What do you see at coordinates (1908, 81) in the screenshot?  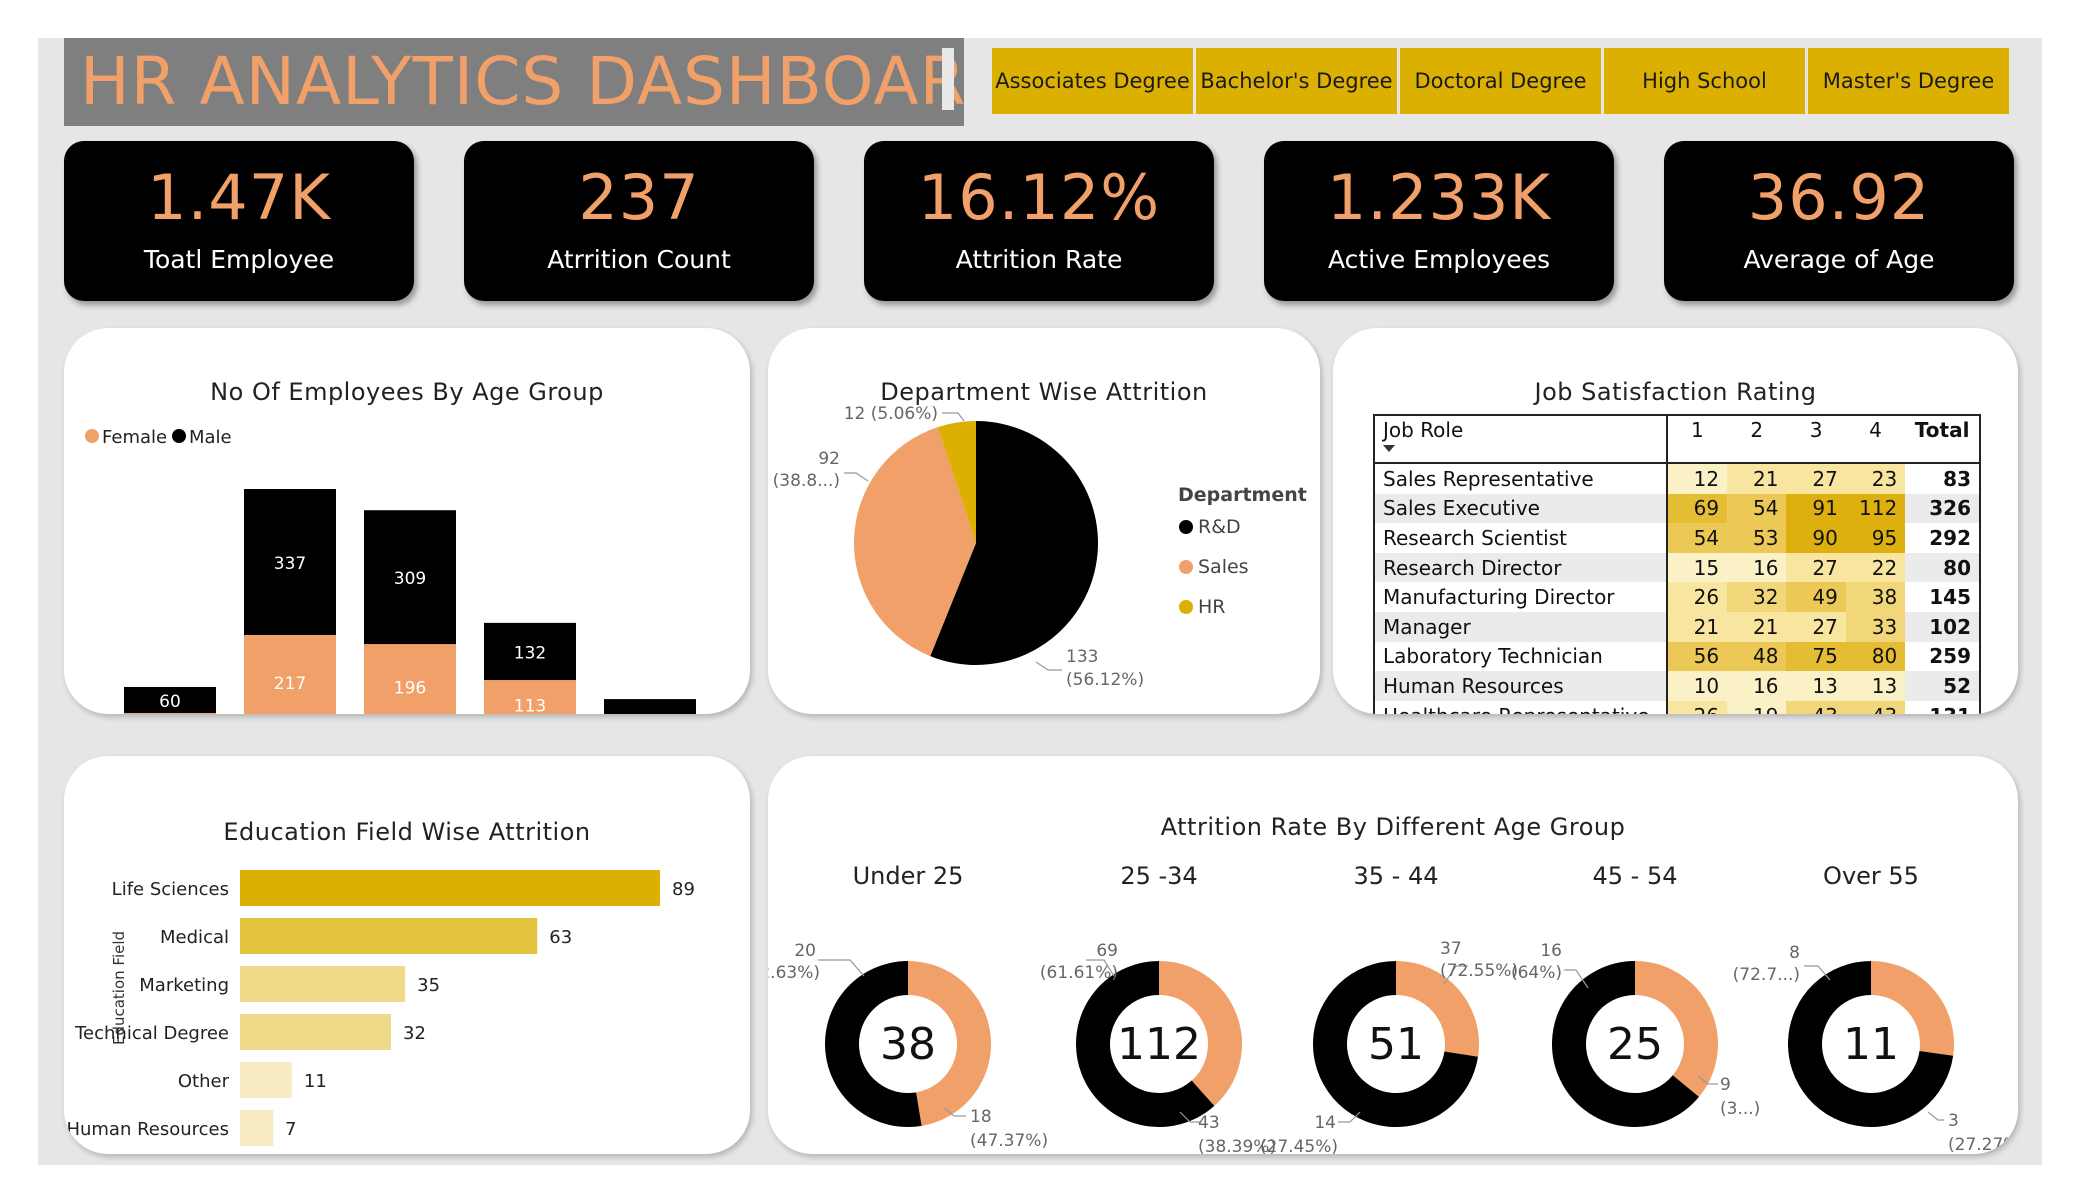 I see `filter-masters-degree: Master's Degree` at bounding box center [1908, 81].